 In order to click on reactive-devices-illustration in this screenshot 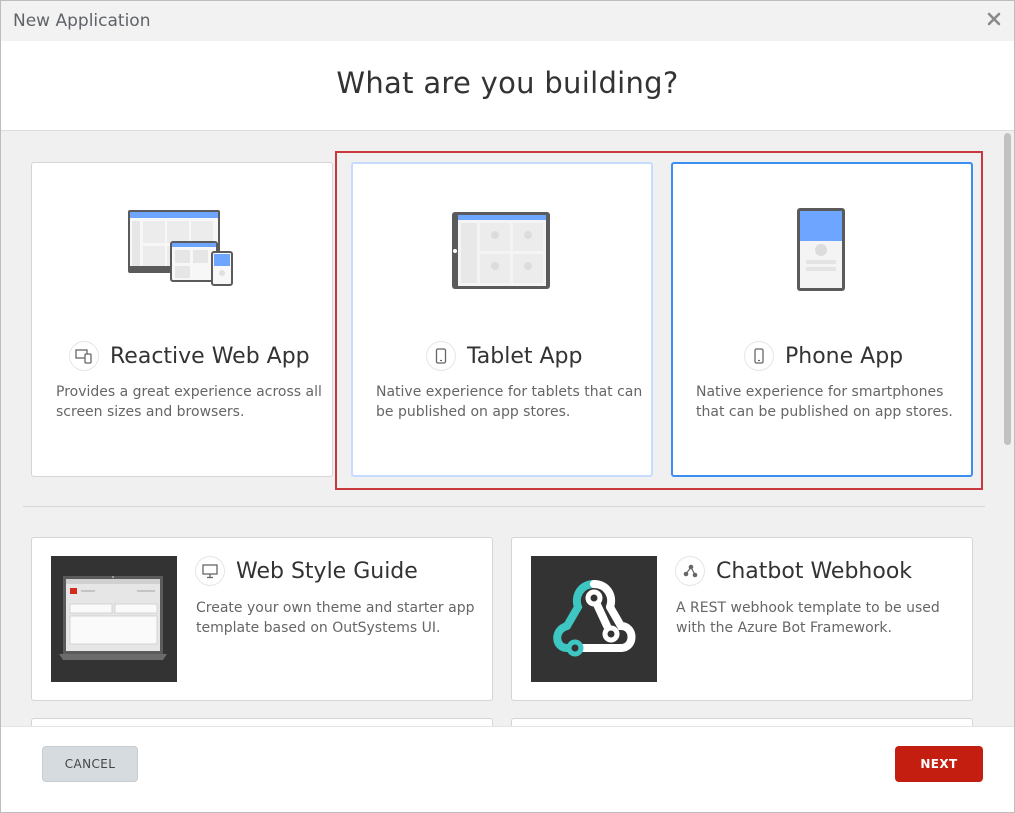, I will do `click(180, 248)`.